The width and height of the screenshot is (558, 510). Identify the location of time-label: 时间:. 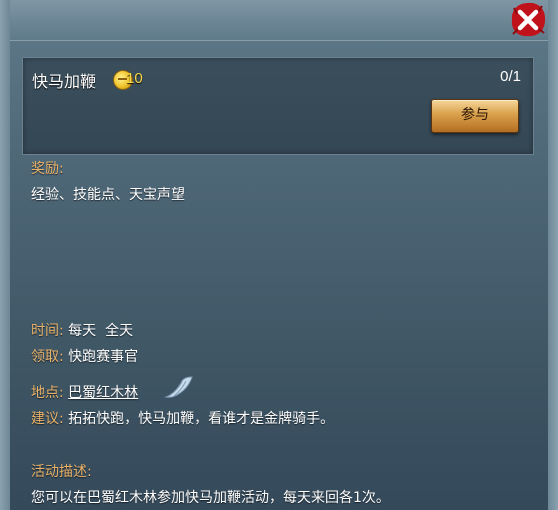
(47, 331).